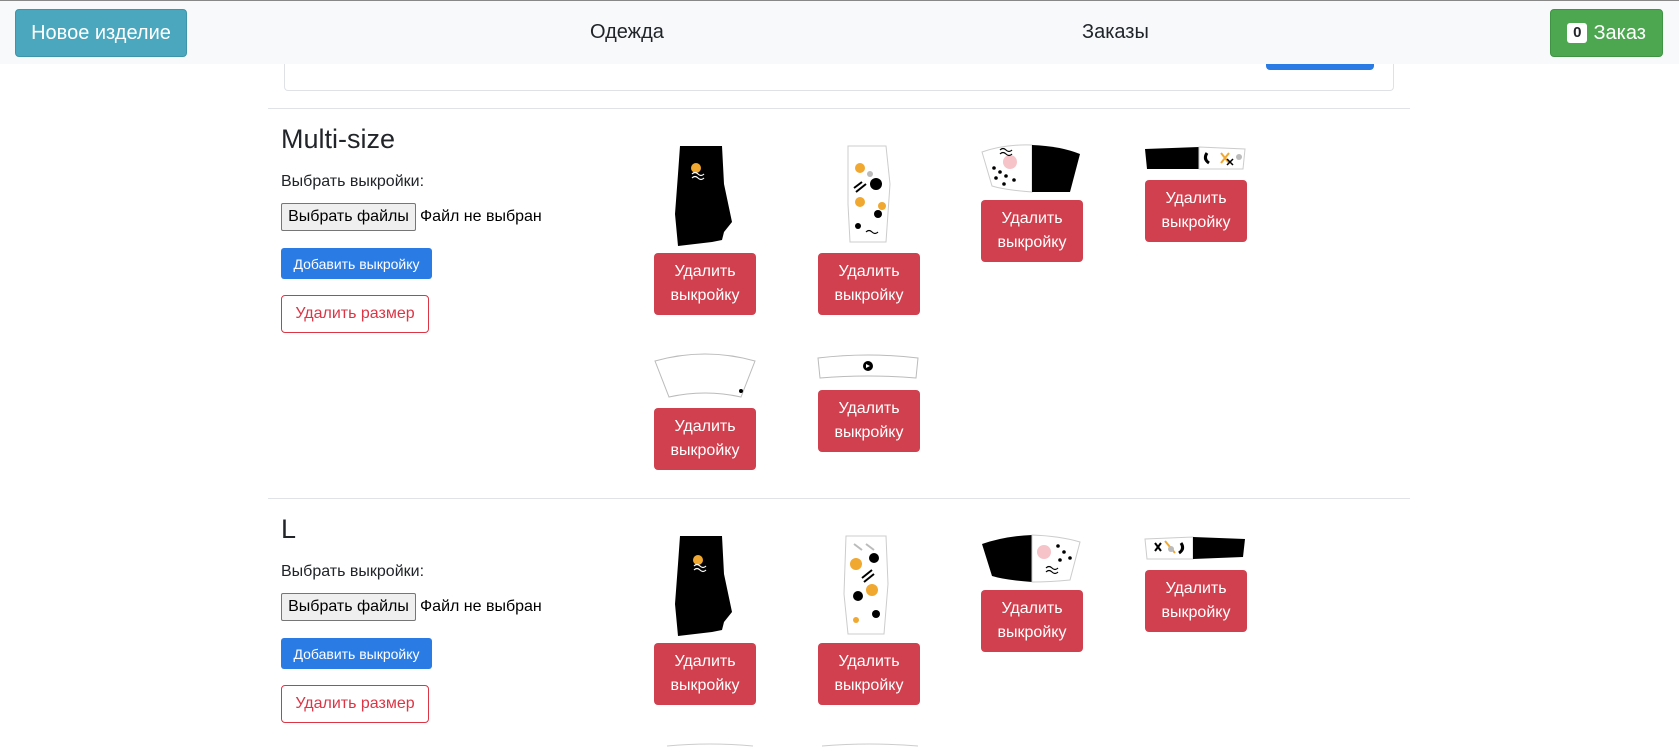 This screenshot has width=1679, height=747. I want to click on navbar: Новое изделие Одежда Заказы 0 Заказ, so click(839, 32).